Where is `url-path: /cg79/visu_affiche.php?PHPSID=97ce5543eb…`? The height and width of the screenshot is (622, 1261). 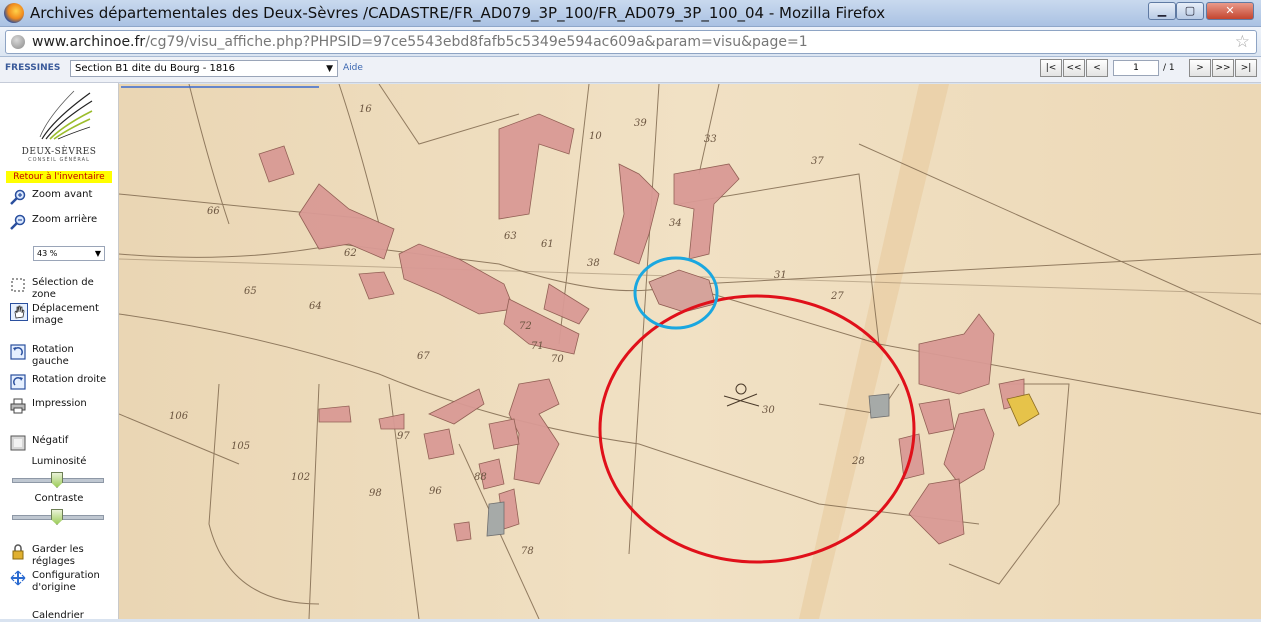 url-path: /cg79/visu_affiche.php?PHPSID=97ce5543eb… is located at coordinates (476, 42).